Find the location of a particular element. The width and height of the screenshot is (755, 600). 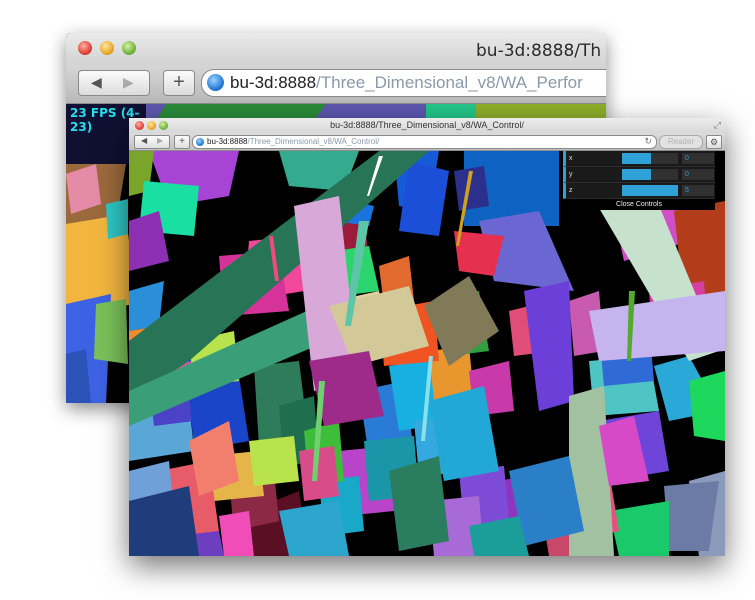

slider-z is located at coordinates (650, 190).